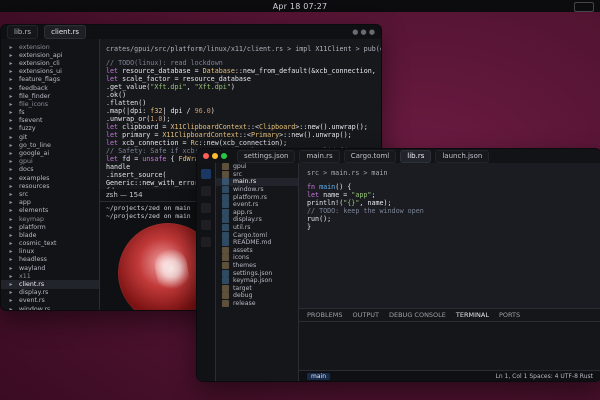  Describe the element at coordinates (240, 79) in the screenshot. I see `code-line: let scale_factor = resource_database` at that location.